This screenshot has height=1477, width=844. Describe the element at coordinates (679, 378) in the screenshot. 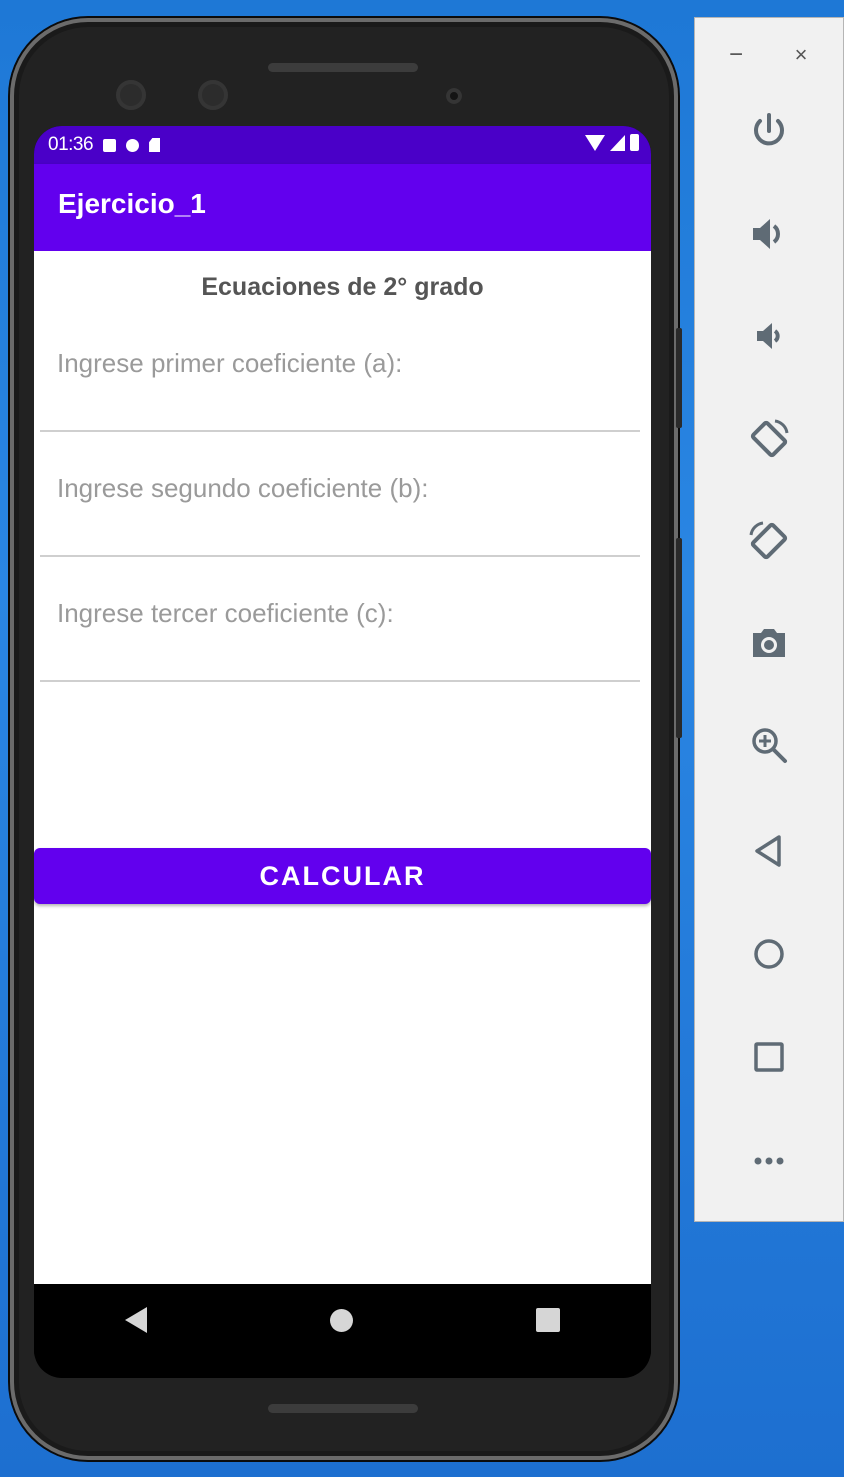

I see `power-side-button` at that location.